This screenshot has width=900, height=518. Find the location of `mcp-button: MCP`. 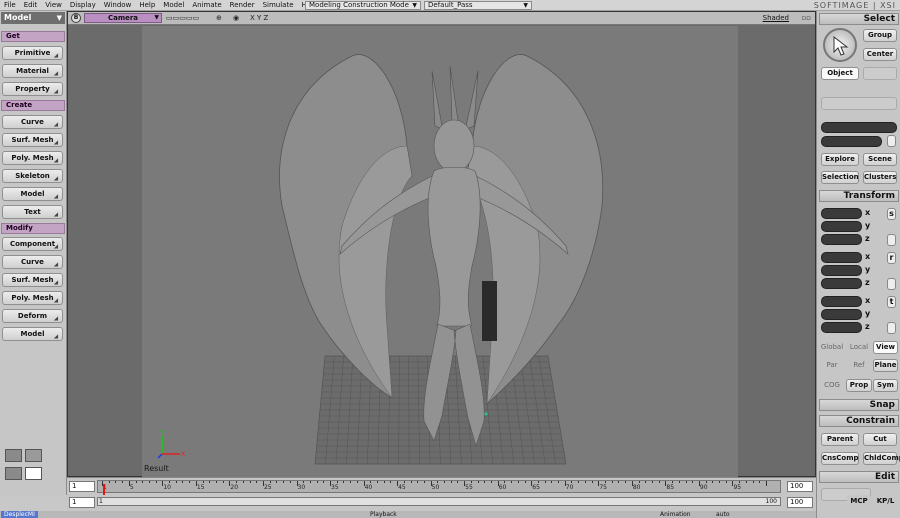

mcp-button: MCP is located at coordinates (859, 501).